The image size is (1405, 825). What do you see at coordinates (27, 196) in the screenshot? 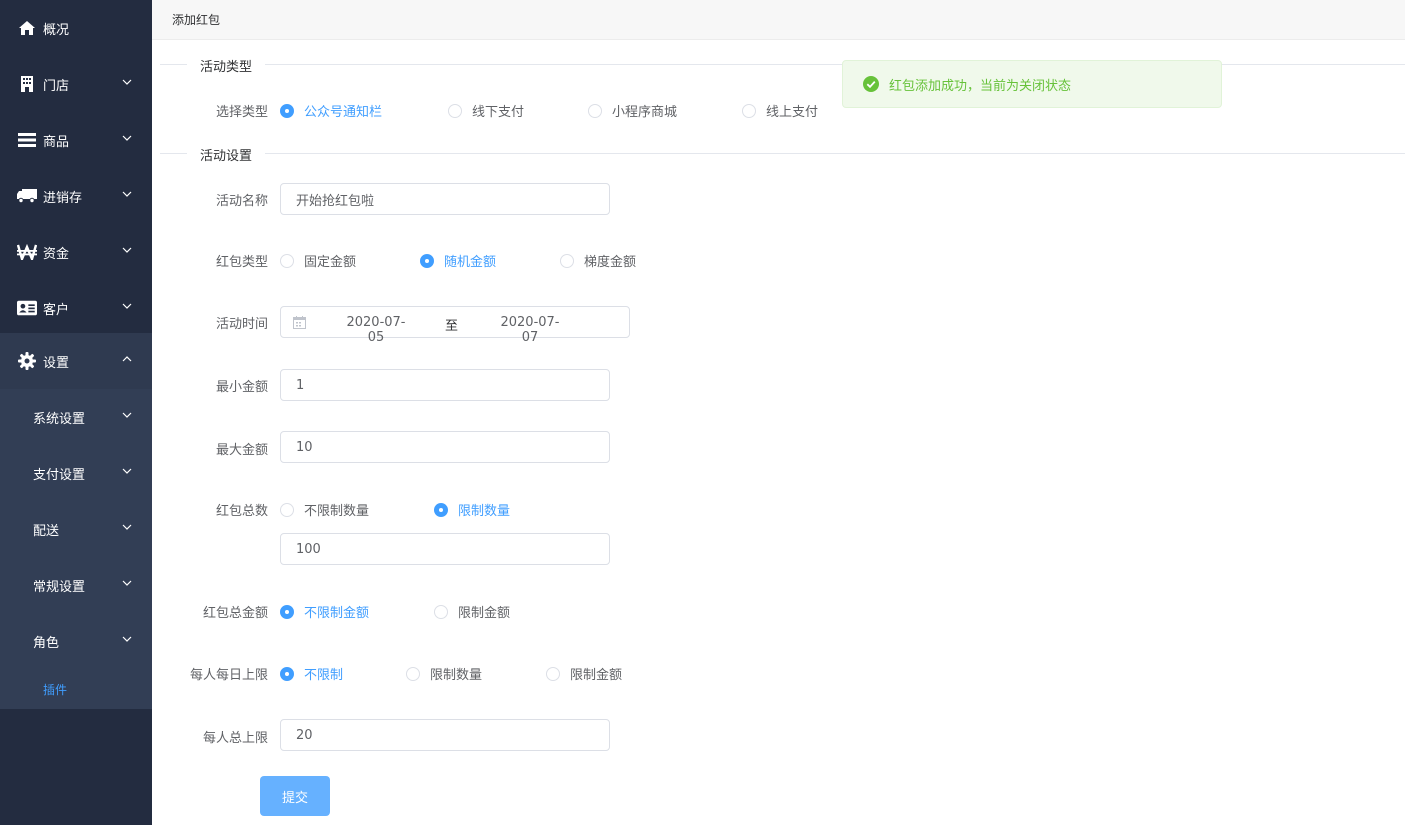
I see `truck-icon` at bounding box center [27, 196].